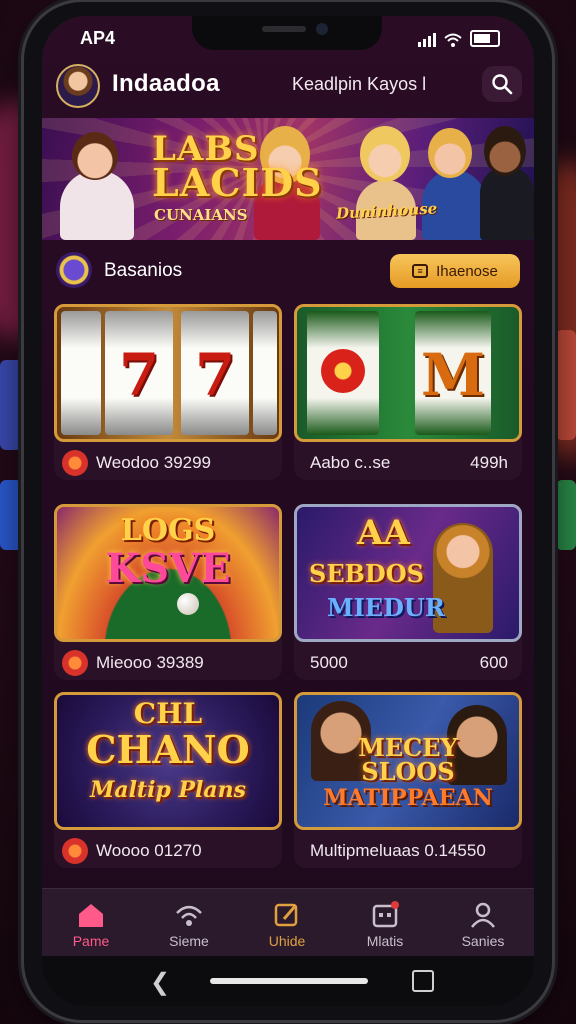  I want to click on tab-label: Sanies, so click(483, 941).